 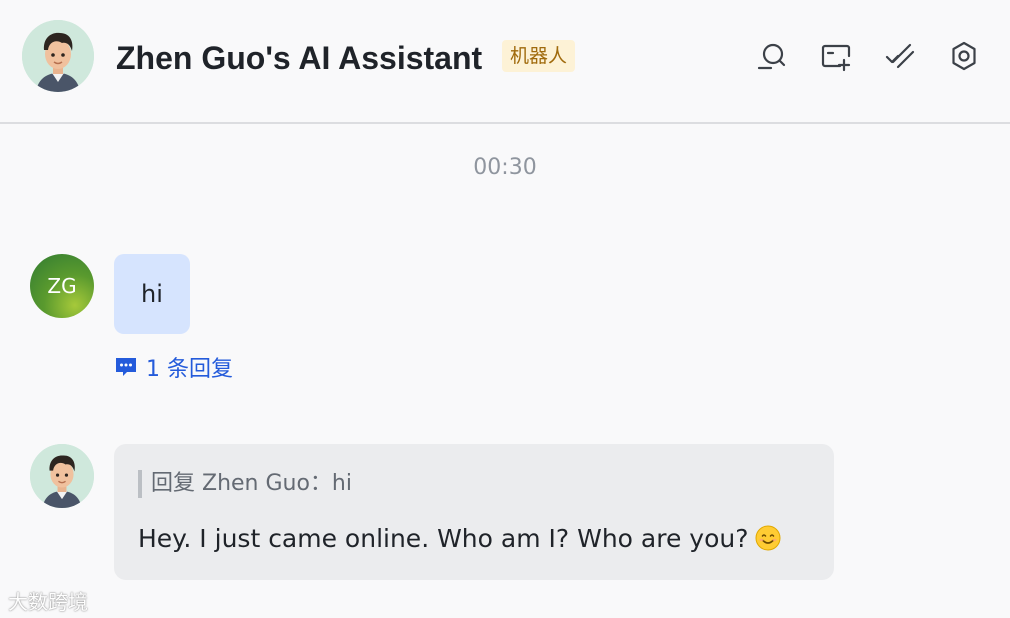 I want to click on comment-icon, so click(x=126, y=367).